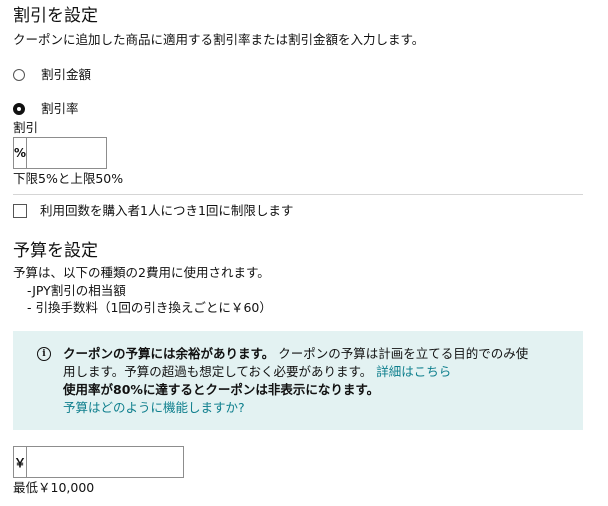 The width and height of the screenshot is (608, 506). Describe the element at coordinates (149, 307) in the screenshot. I see `budget-item-fee: - 引換手数料（1回の引き換えごとに￥60）` at that location.